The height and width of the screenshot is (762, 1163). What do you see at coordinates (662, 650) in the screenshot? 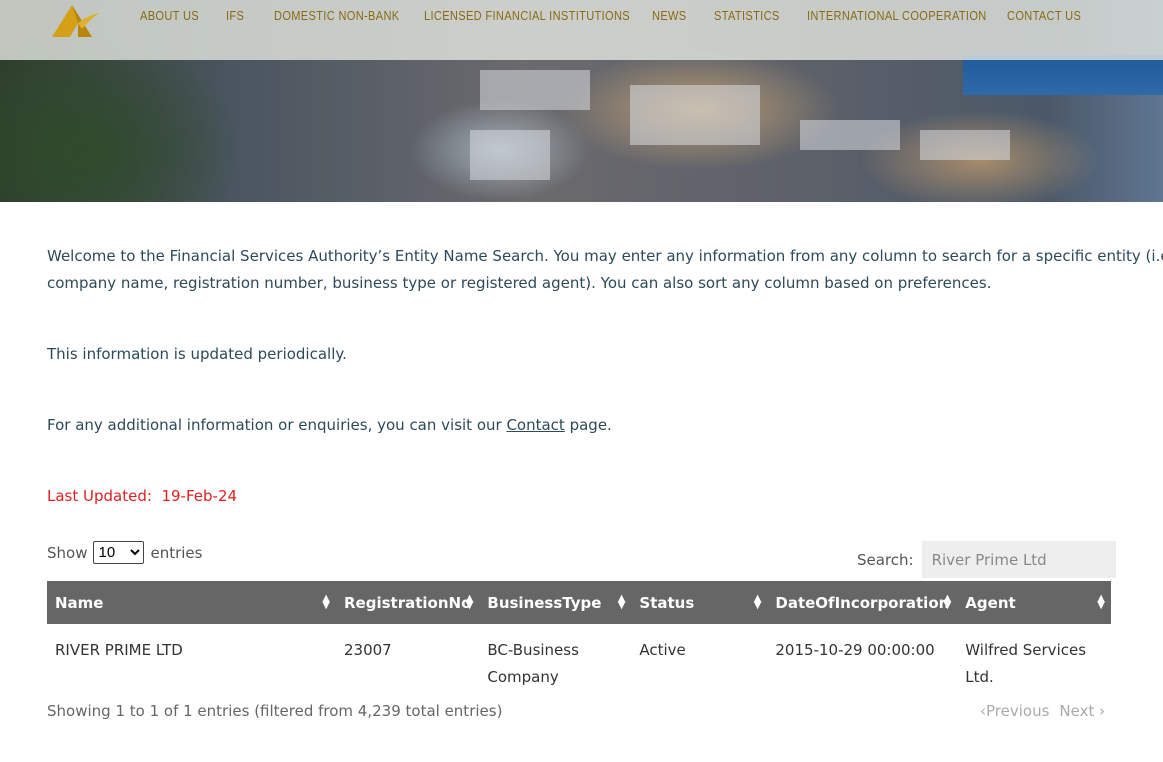
I see `cell-status: Active` at bounding box center [662, 650].